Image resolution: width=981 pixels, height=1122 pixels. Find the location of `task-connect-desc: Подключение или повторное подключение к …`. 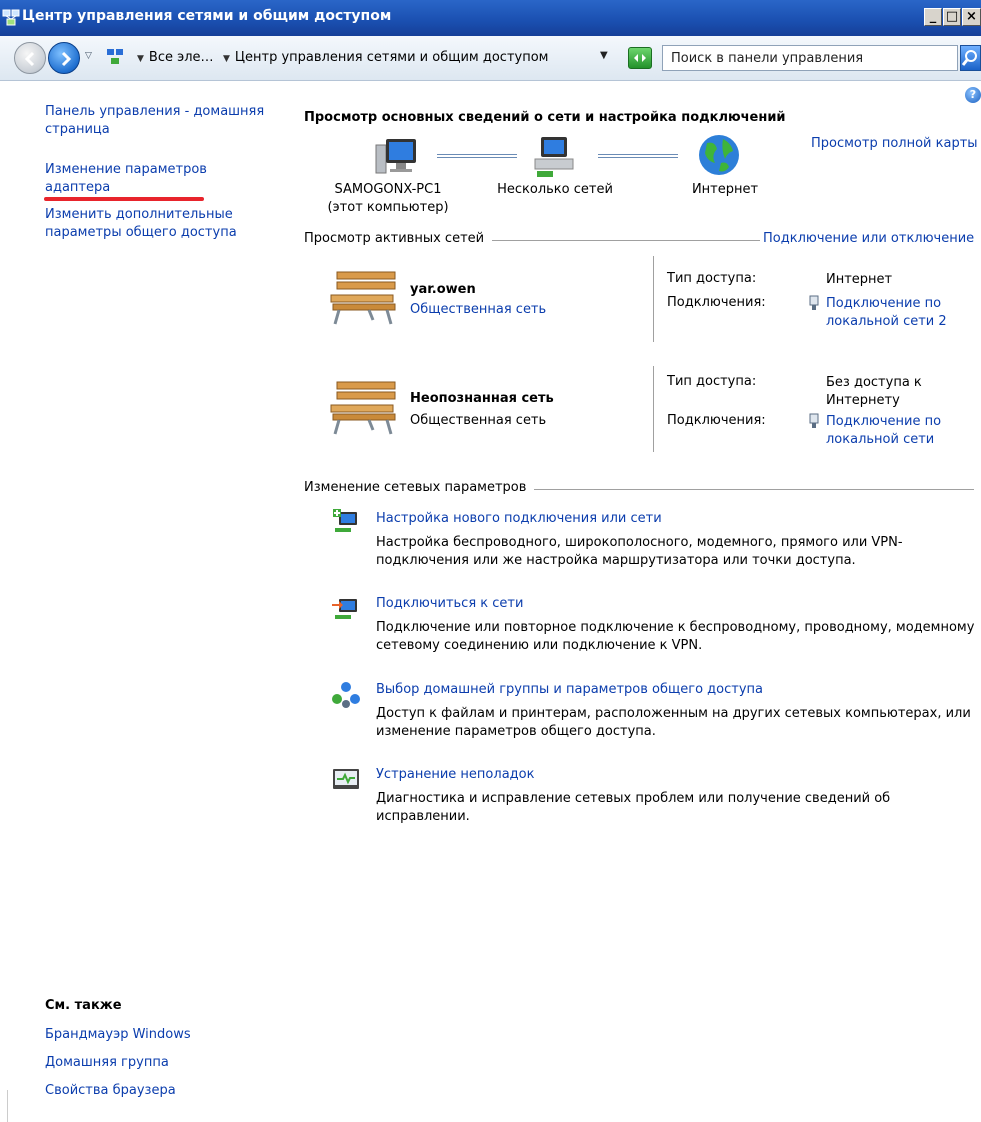

task-connect-desc: Подключение или повторное подключение к … is located at coordinates (675, 636).